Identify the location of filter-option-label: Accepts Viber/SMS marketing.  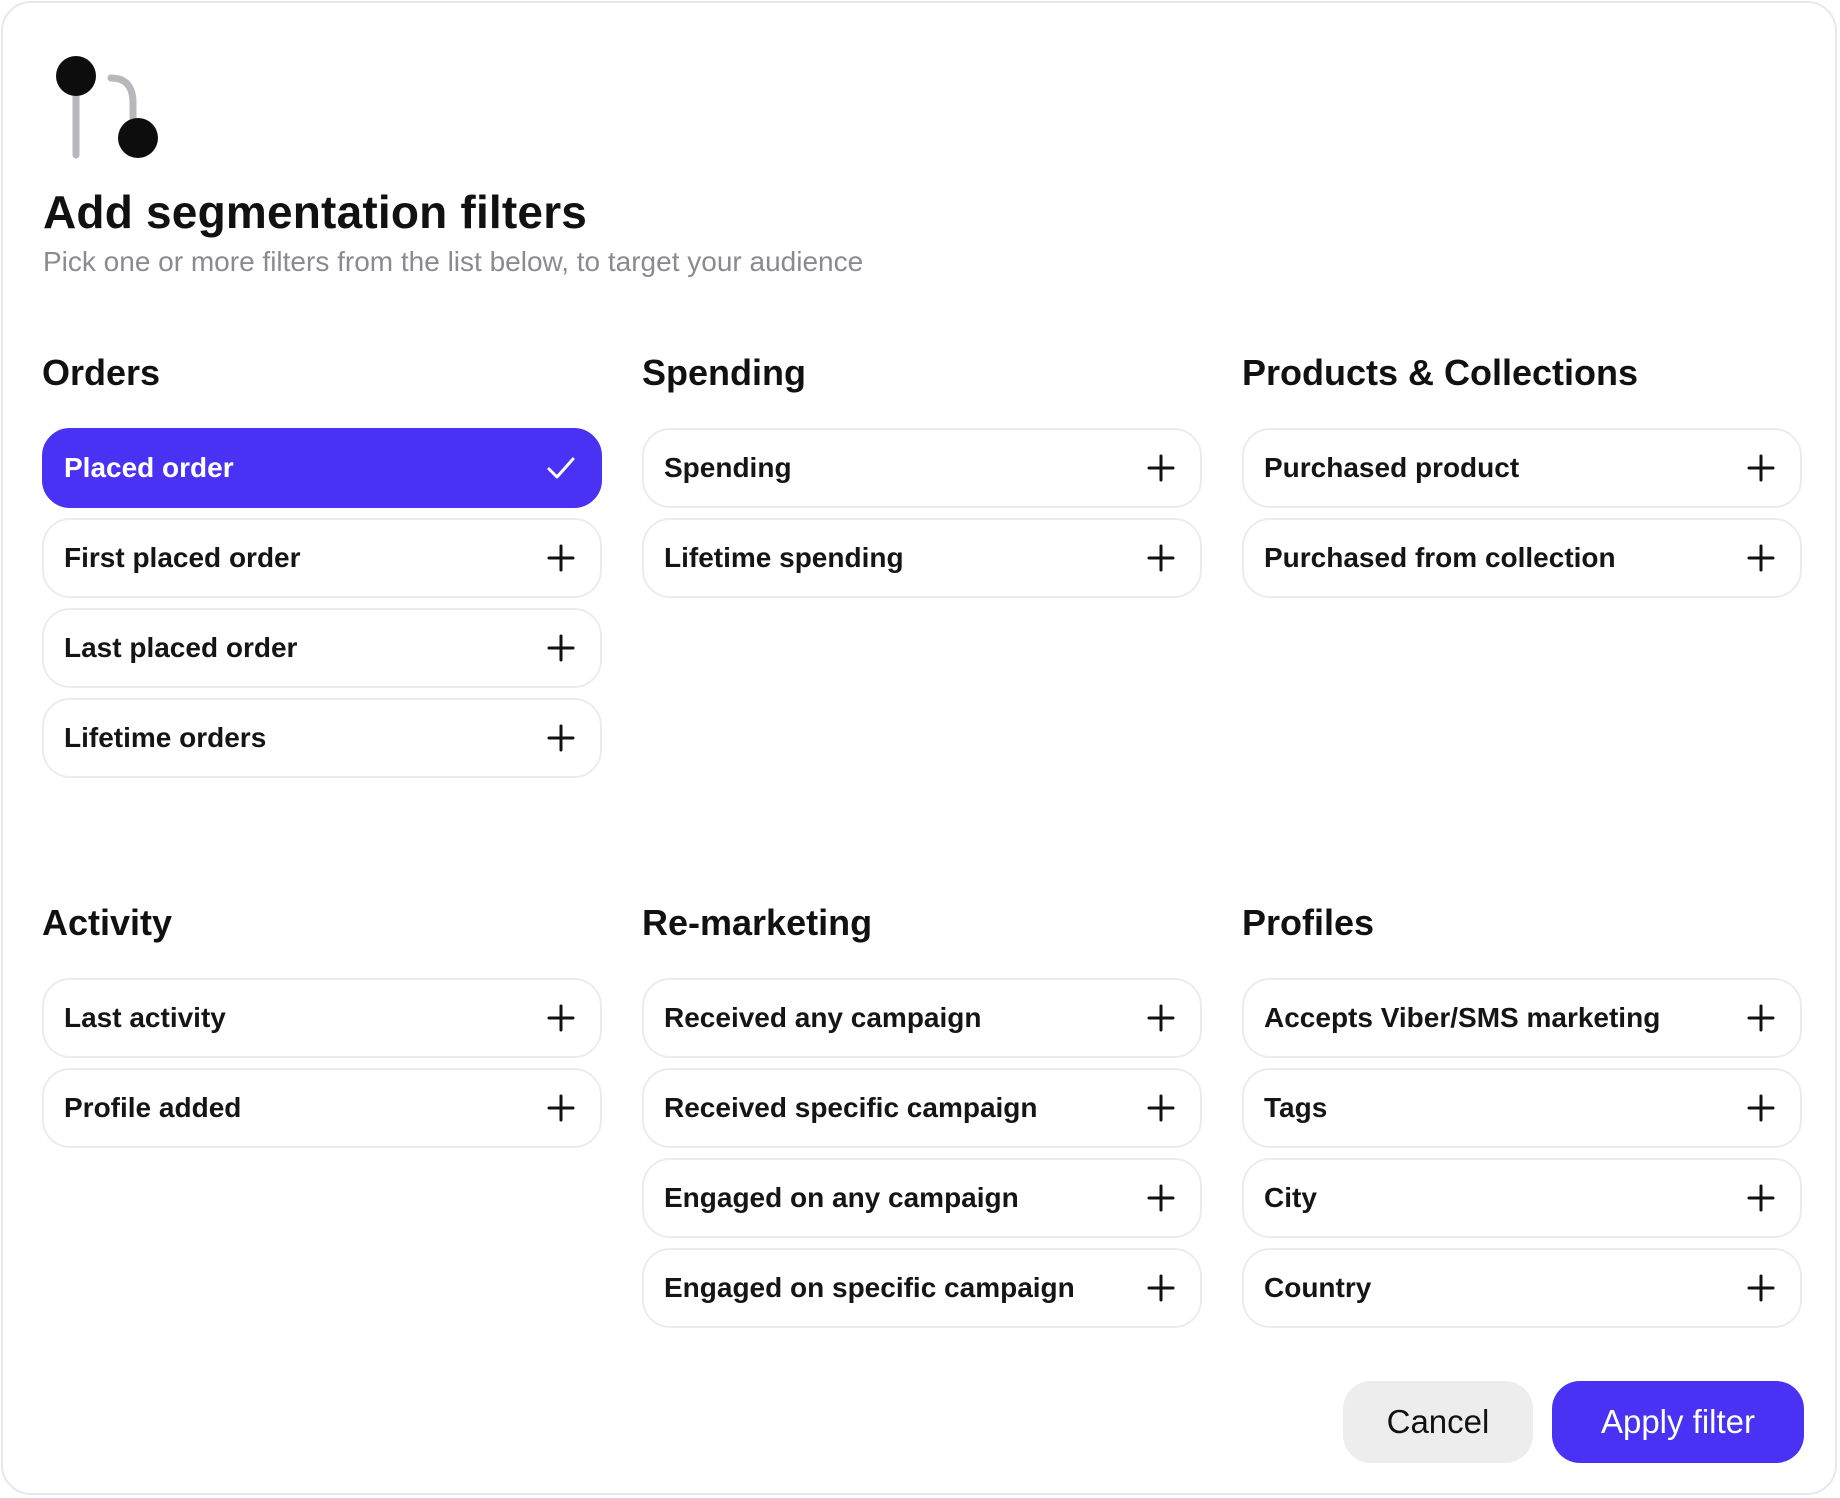
(1462, 1017).